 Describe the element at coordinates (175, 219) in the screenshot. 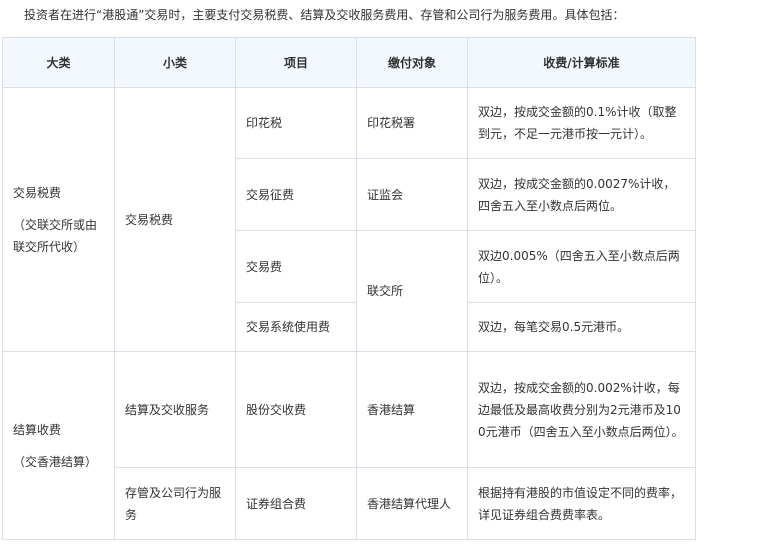

I see `subcategory-cell-trading: 交易税费` at that location.